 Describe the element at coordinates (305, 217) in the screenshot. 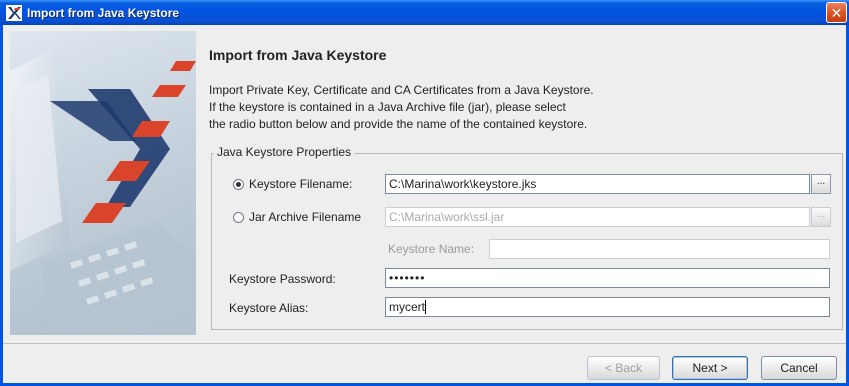

I see `jar-archive-label: Jar Archive Filename` at that location.